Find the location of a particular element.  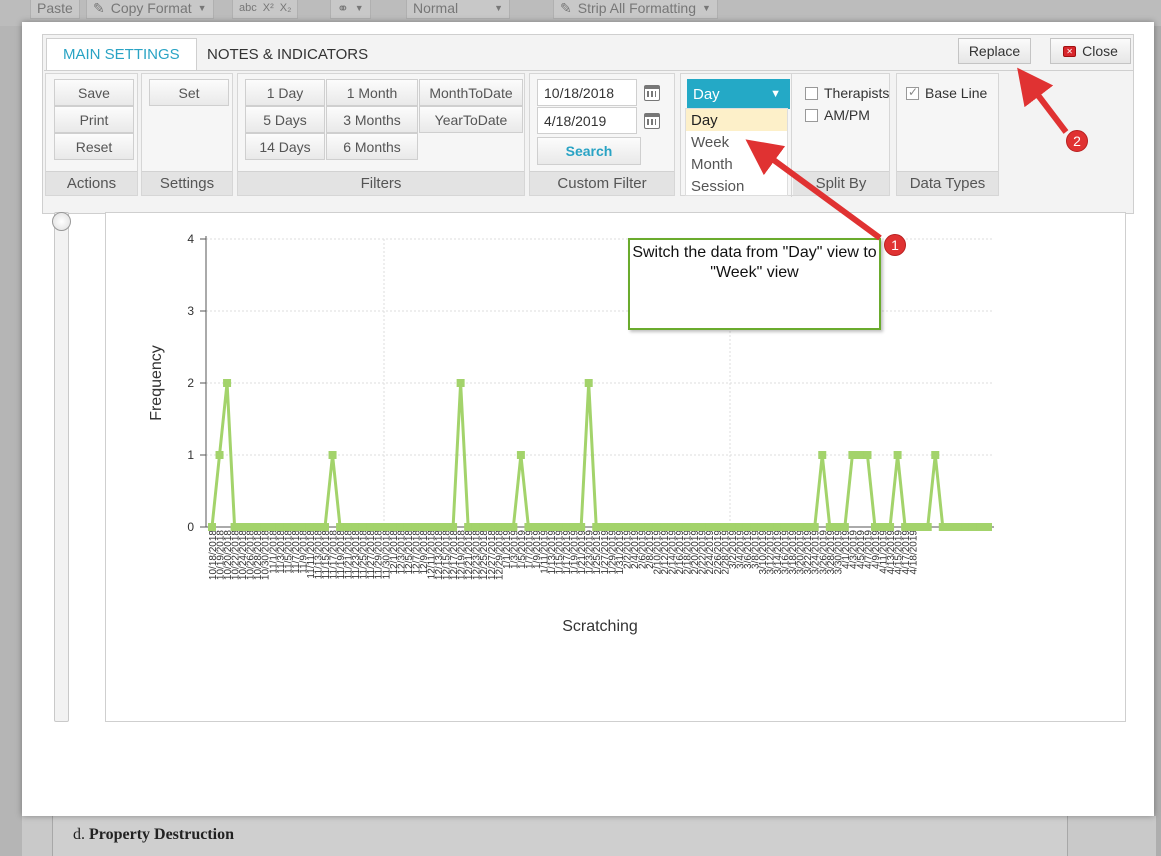

paste-button: Paste is located at coordinates (55, 9).